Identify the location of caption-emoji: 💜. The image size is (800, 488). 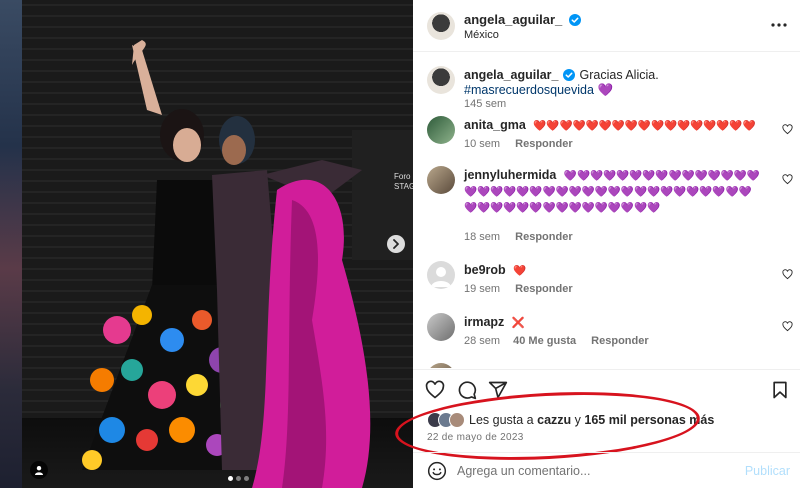
(605, 90).